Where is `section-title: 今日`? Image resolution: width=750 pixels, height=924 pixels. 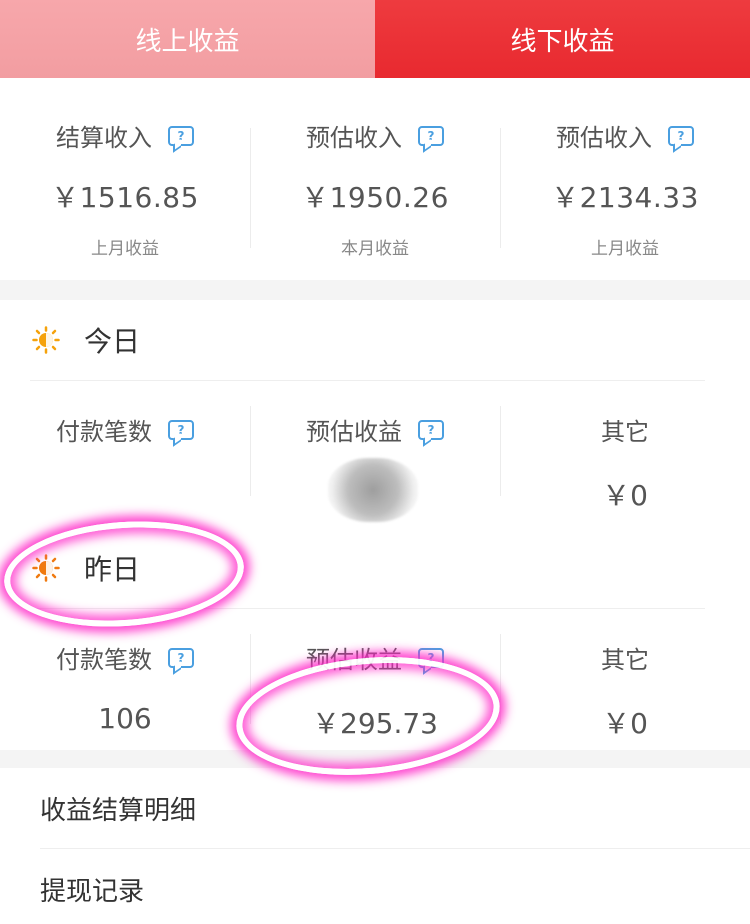 section-title: 今日 is located at coordinates (112, 341).